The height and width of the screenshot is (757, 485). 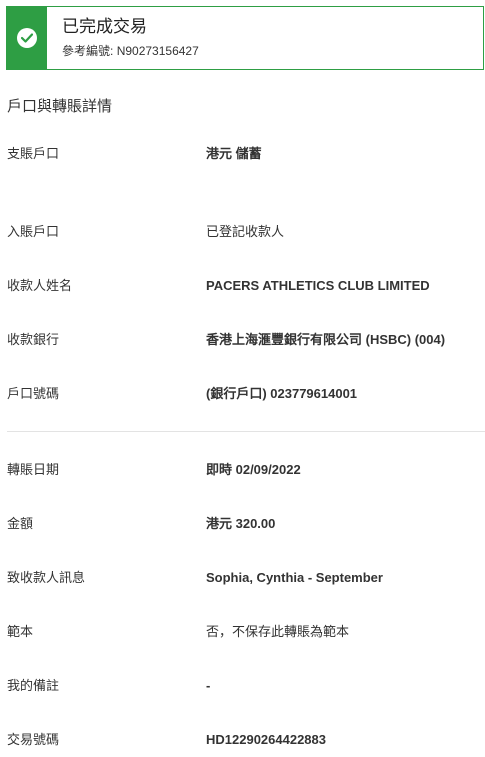 I want to click on amount-value: 港元 320.00, so click(x=241, y=523).